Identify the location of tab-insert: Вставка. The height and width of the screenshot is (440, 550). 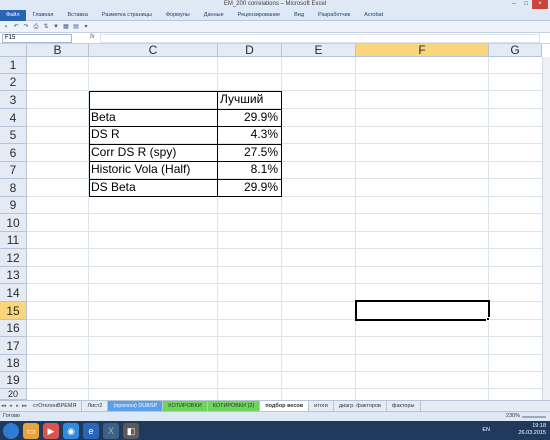
(77, 15).